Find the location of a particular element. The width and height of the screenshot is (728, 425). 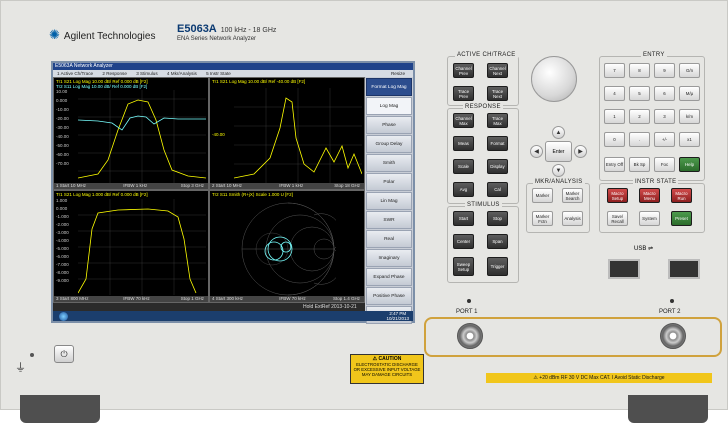

marker-search-key: Marker Search is located at coordinates (572, 195).